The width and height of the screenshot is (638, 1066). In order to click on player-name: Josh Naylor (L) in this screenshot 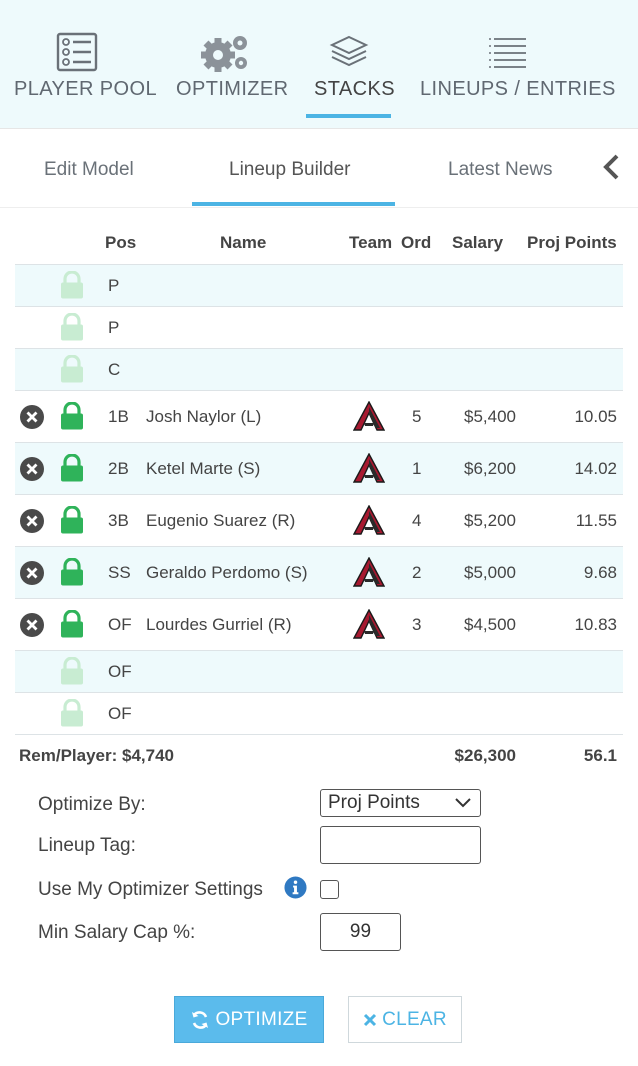, I will do `click(203, 417)`.